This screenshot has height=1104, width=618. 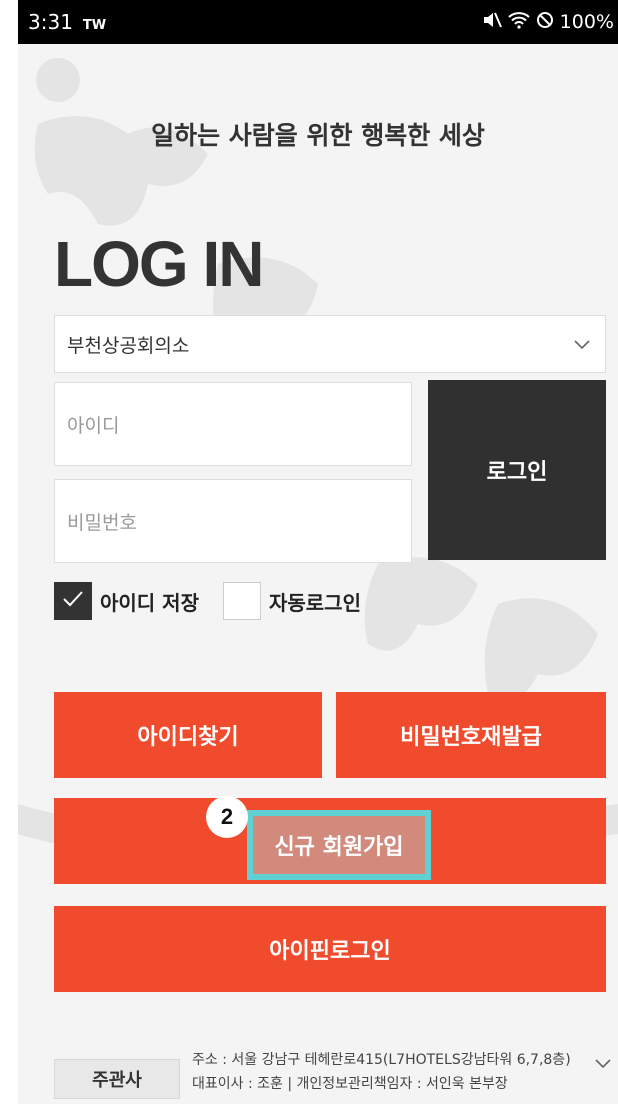 What do you see at coordinates (149, 601) in the screenshot?
I see `save-id-label: 아이디 저장` at bounding box center [149, 601].